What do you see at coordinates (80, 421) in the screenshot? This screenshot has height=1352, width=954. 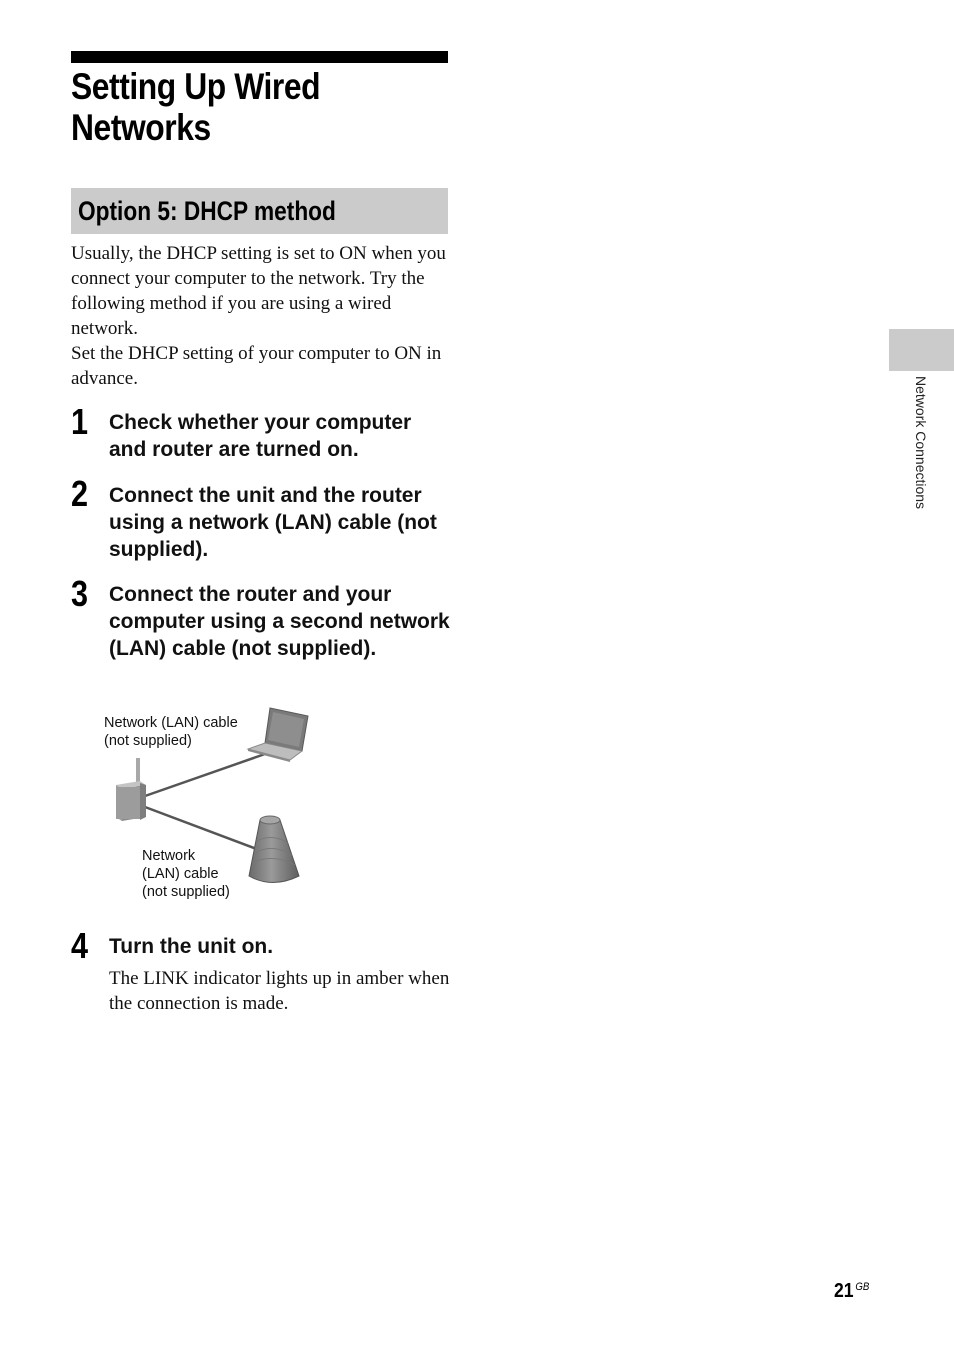 I see `step-number: 1` at bounding box center [80, 421].